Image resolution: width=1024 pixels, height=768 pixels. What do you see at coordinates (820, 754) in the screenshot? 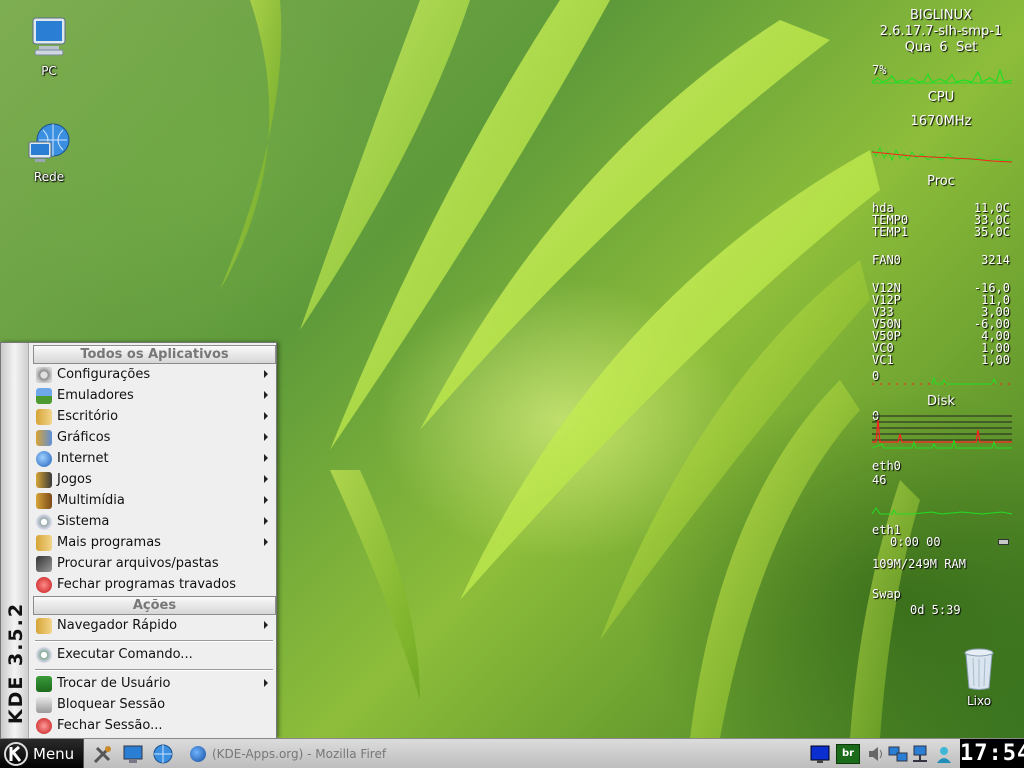
I see `tray-display-icon` at bounding box center [820, 754].